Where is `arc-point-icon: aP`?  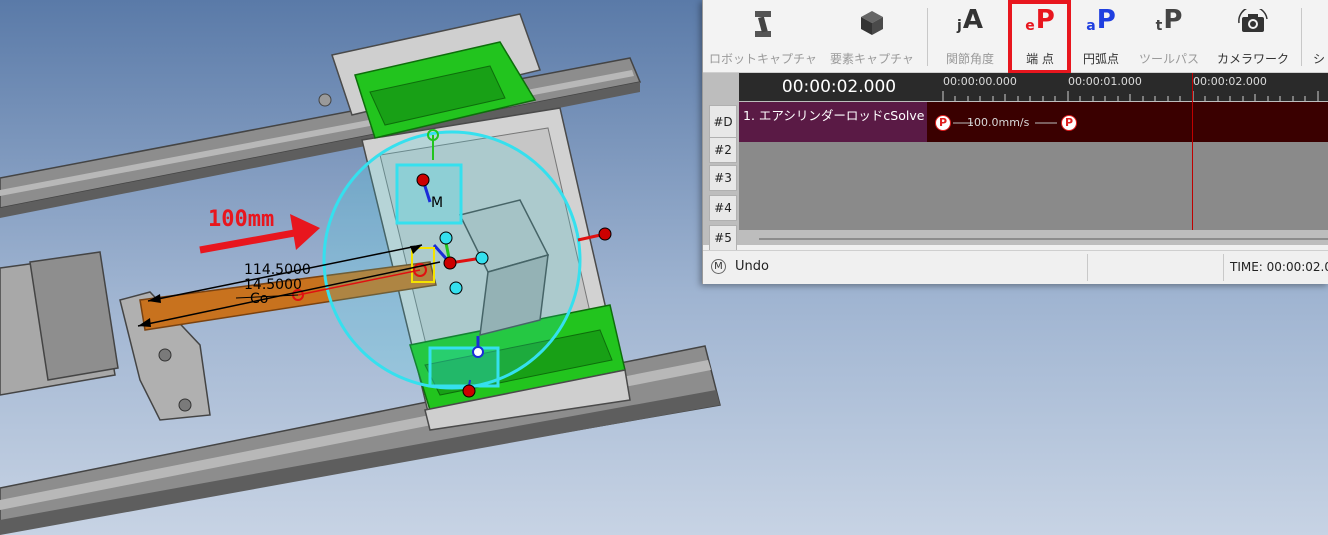
arc-point-icon: aP is located at coordinates (1101, 20).